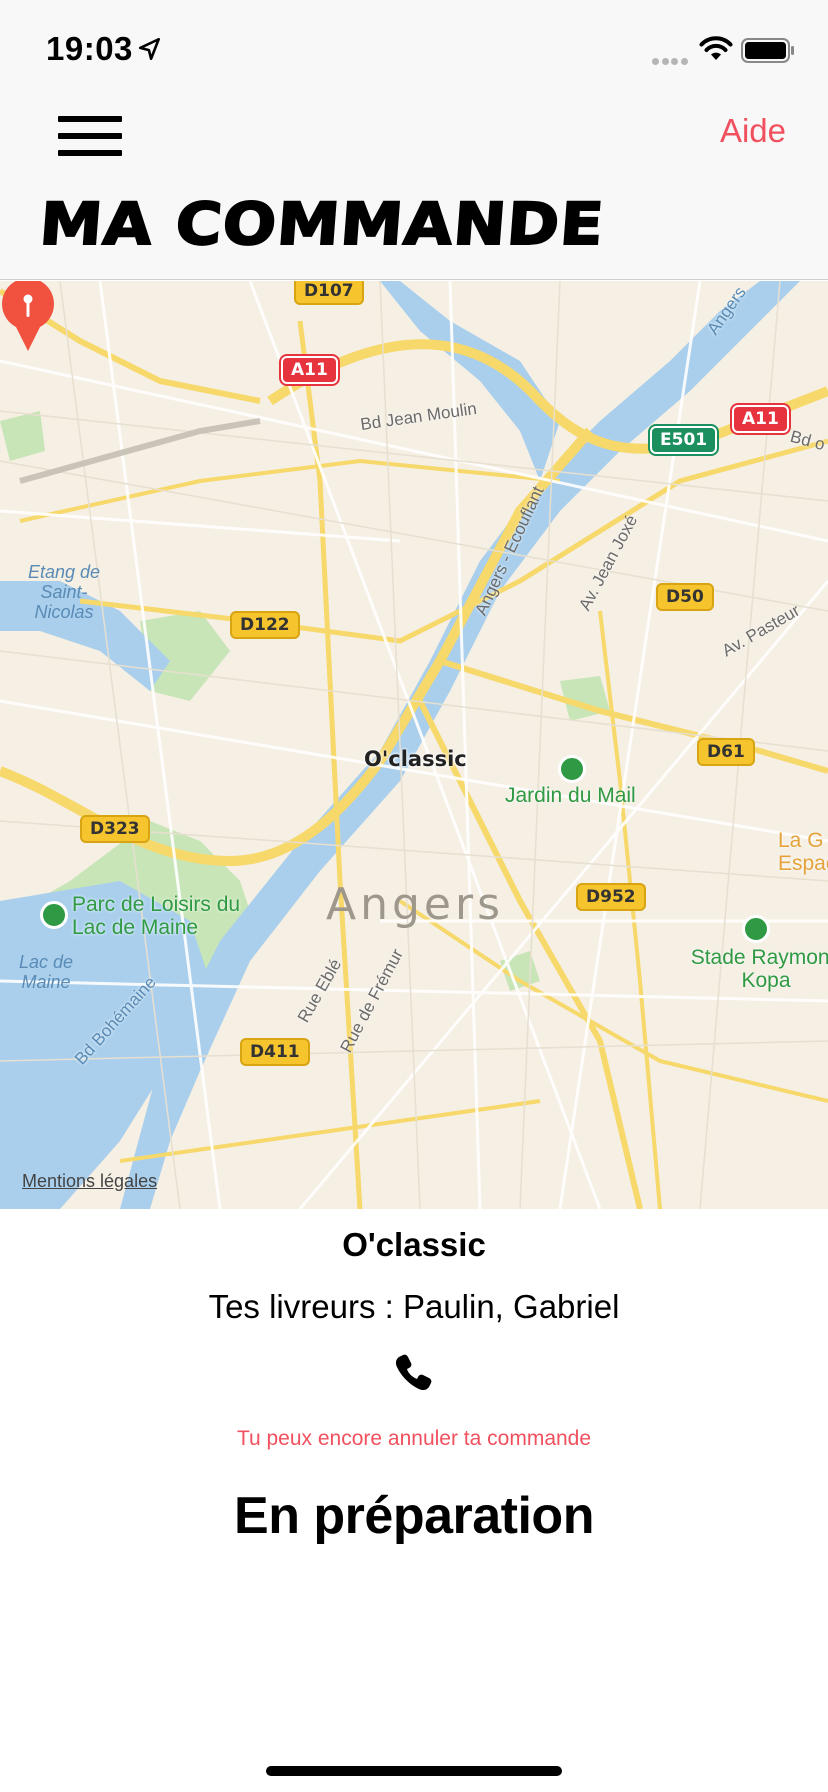 Image resolution: width=828 pixels, height=1792 pixels. What do you see at coordinates (414, 1439) in the screenshot?
I see `cancel-order-link: Tu peux encore annuler ta commande` at bounding box center [414, 1439].